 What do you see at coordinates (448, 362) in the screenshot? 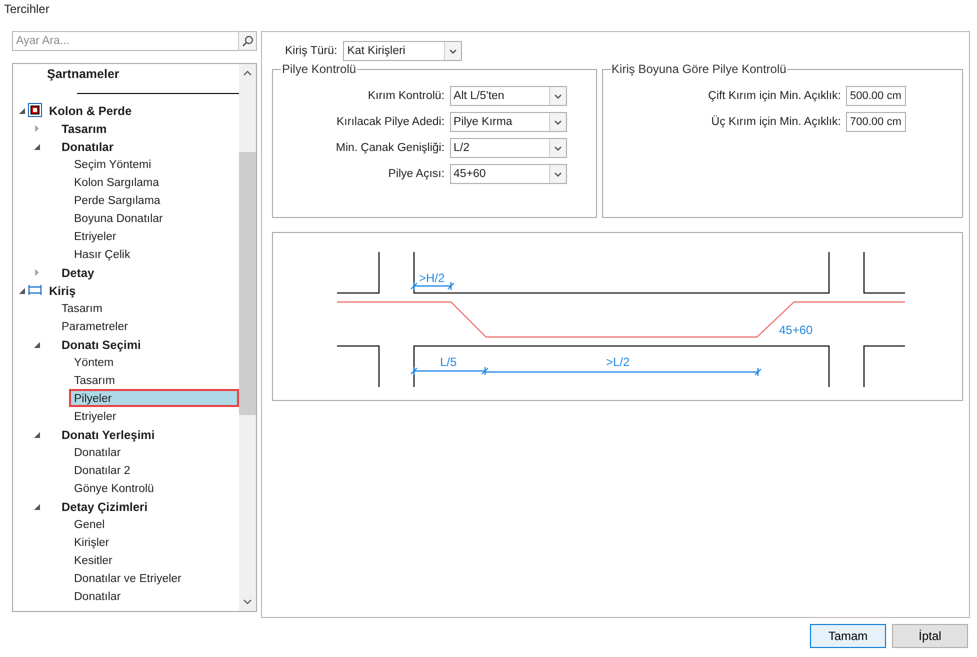
I see `dimension-label: L/5` at bounding box center [448, 362].